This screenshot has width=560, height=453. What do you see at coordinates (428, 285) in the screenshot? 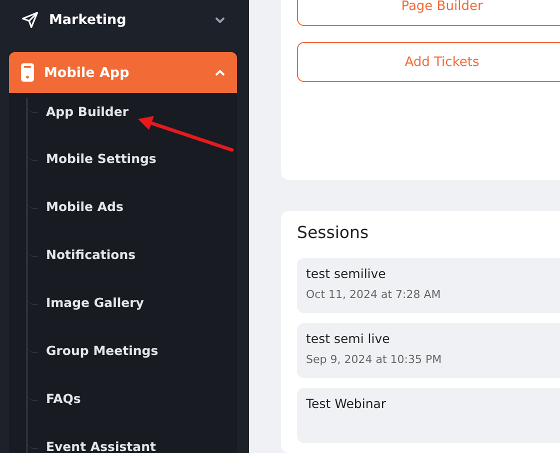
I see `session-item: test semilive Oct 11, 2024 at 7:28 AM` at bounding box center [428, 285].